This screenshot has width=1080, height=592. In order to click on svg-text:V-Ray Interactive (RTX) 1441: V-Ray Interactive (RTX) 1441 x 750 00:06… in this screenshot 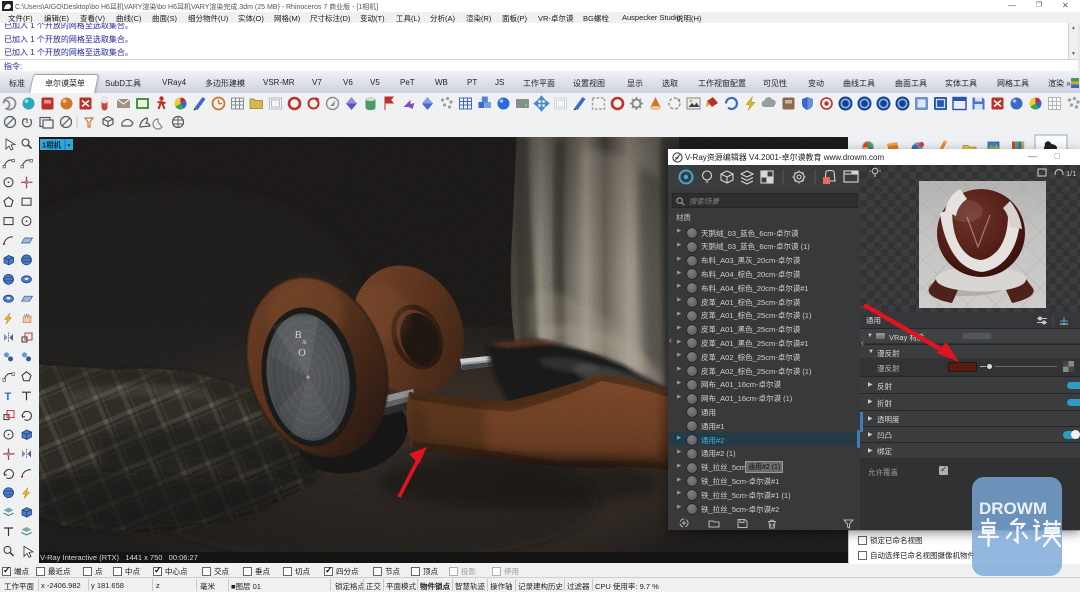, I will do `click(119, 557)`.